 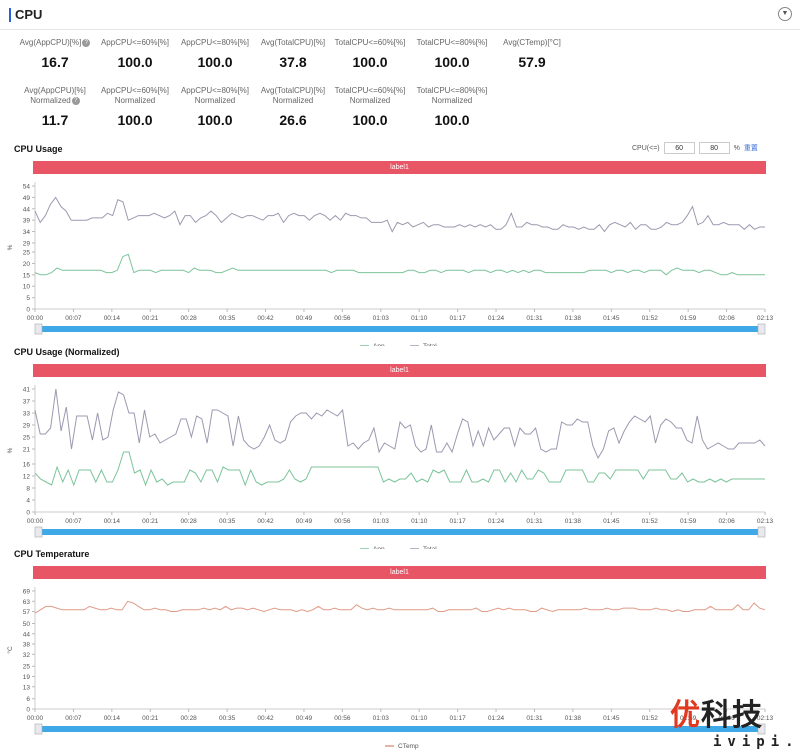 What do you see at coordinates (28, 298) in the screenshot?
I see `y-tick-label: 5` at bounding box center [28, 298].